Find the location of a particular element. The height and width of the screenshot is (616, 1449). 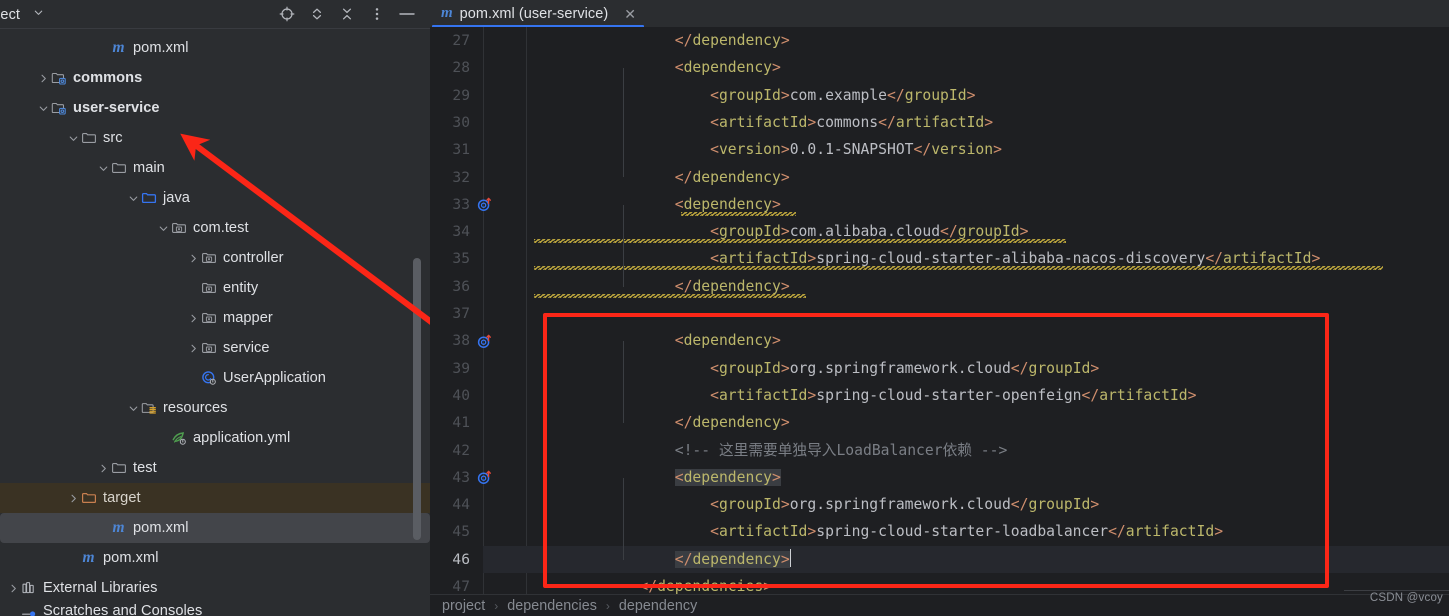

tree-item-com-test: com.test is located at coordinates (215, 228).